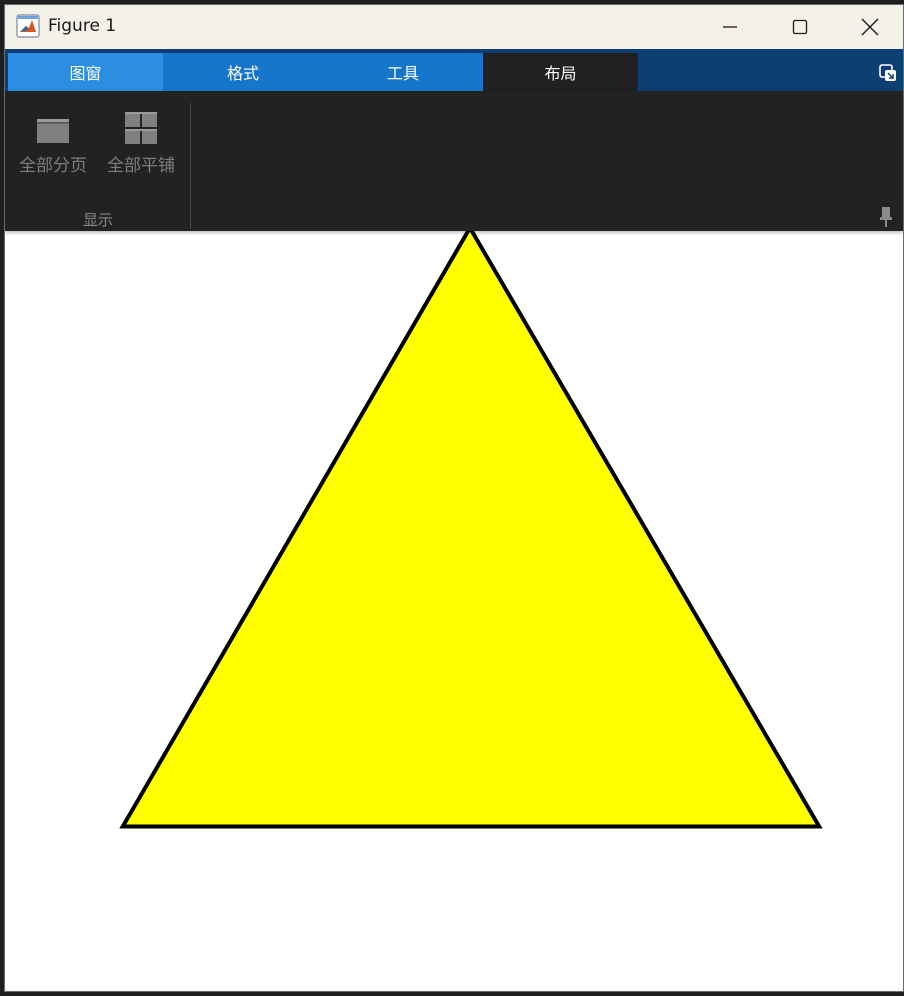 Image resolution: width=904 pixels, height=996 pixels. I want to click on ribbon-tab-strip: 图窗 格式 工具 布局, so click(454, 70).